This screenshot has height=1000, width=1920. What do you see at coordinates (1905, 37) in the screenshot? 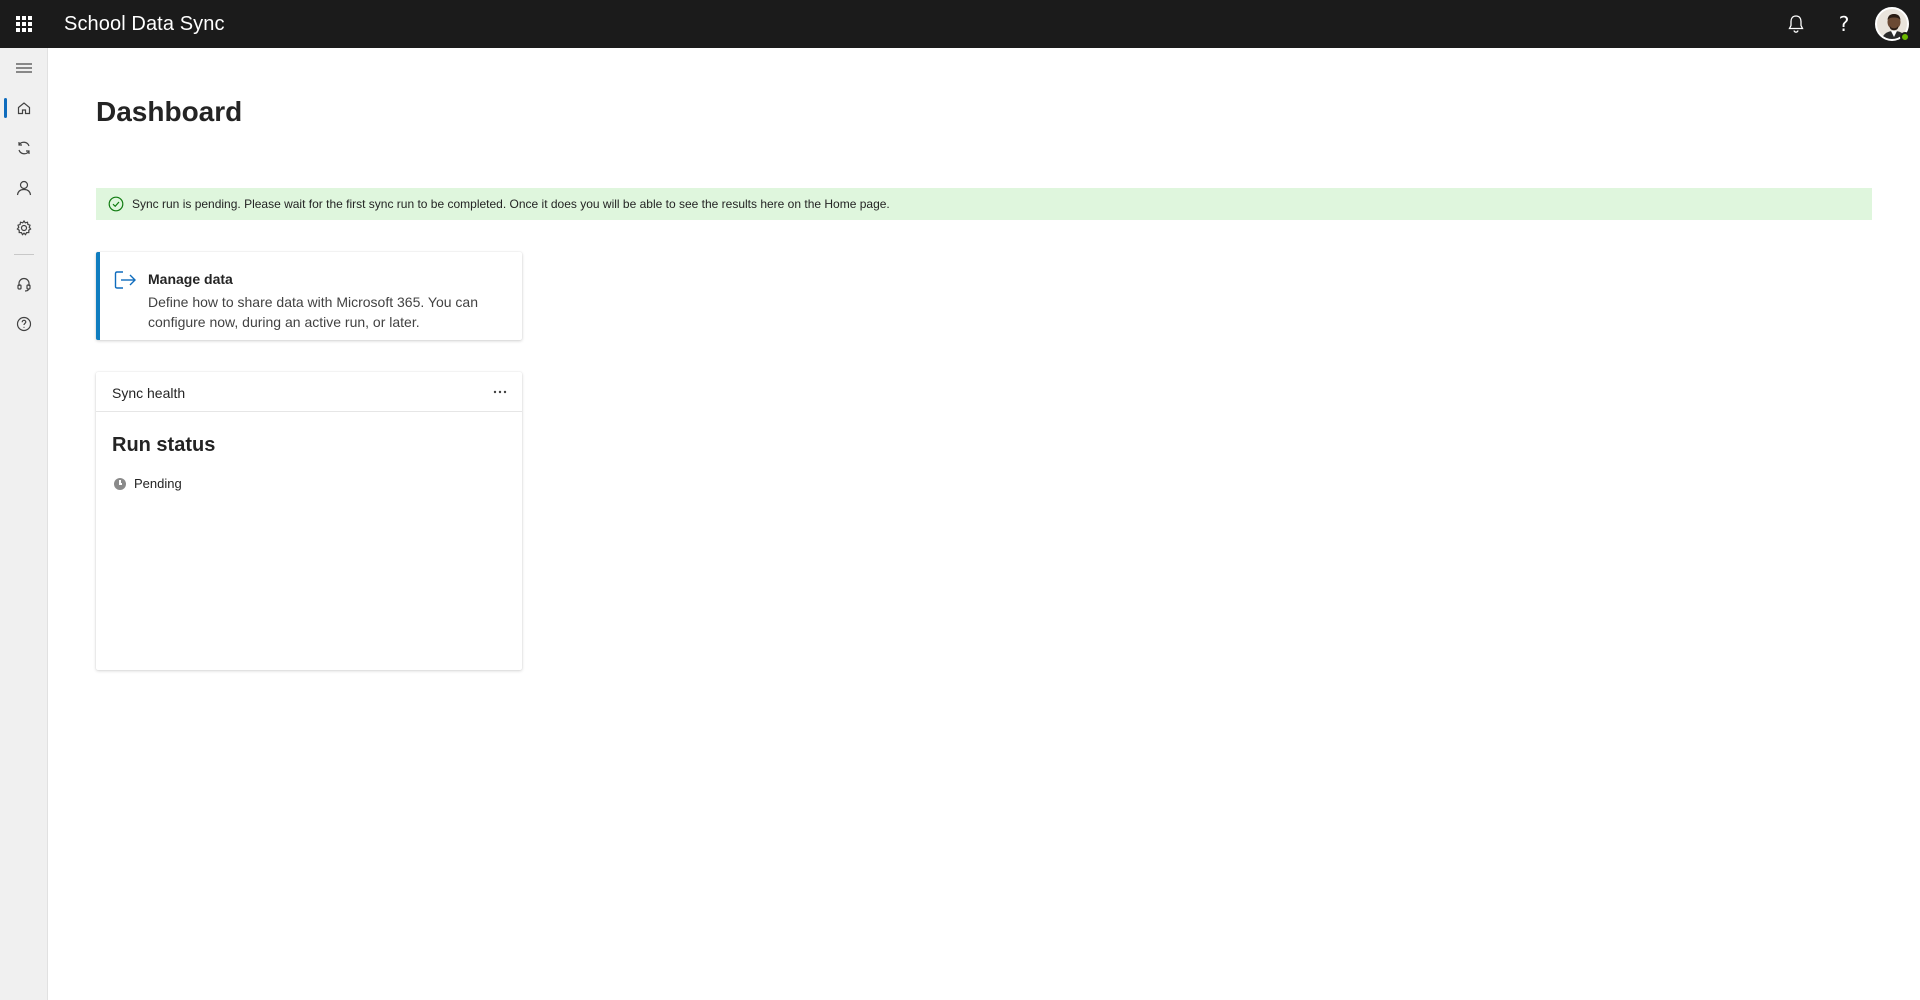
I see `presence-indicator` at bounding box center [1905, 37].